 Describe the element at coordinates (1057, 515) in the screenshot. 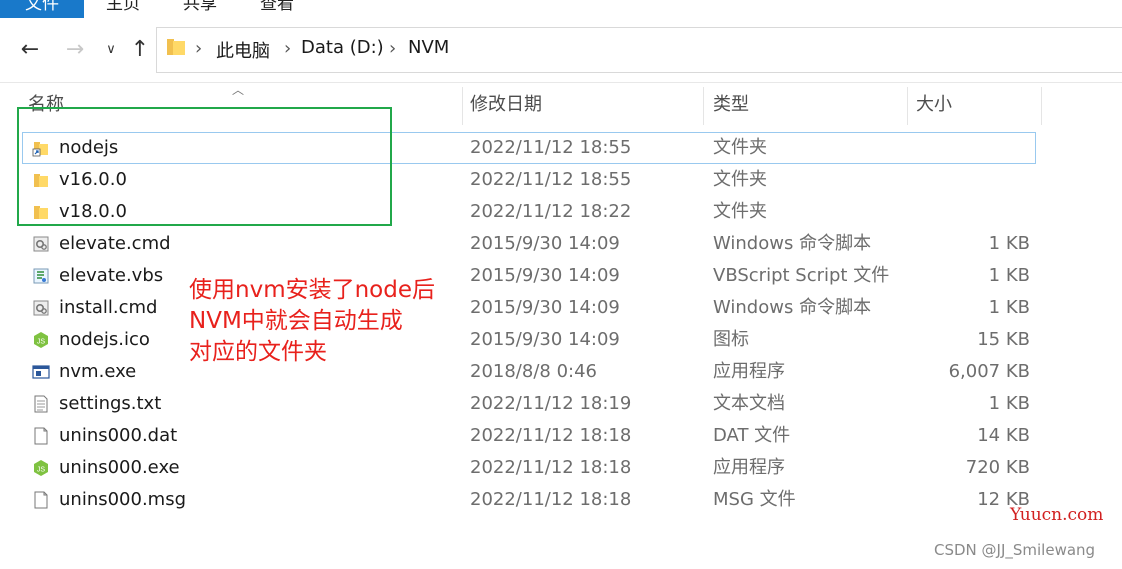

I see `site-watermark: Yuucn.com` at that location.